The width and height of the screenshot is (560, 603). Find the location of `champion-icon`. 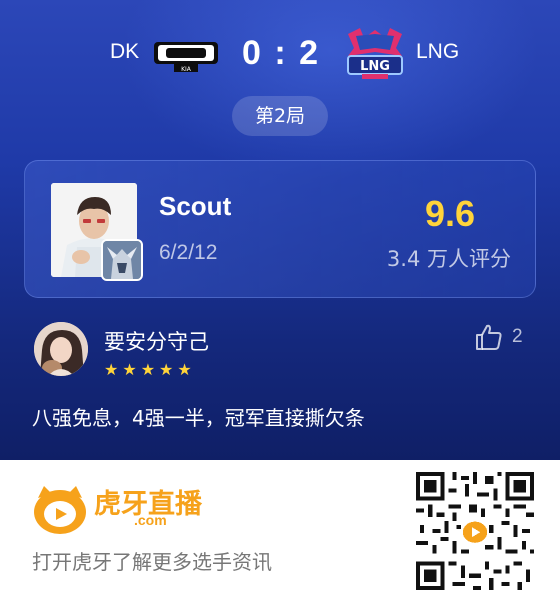

champion-icon is located at coordinates (122, 260).